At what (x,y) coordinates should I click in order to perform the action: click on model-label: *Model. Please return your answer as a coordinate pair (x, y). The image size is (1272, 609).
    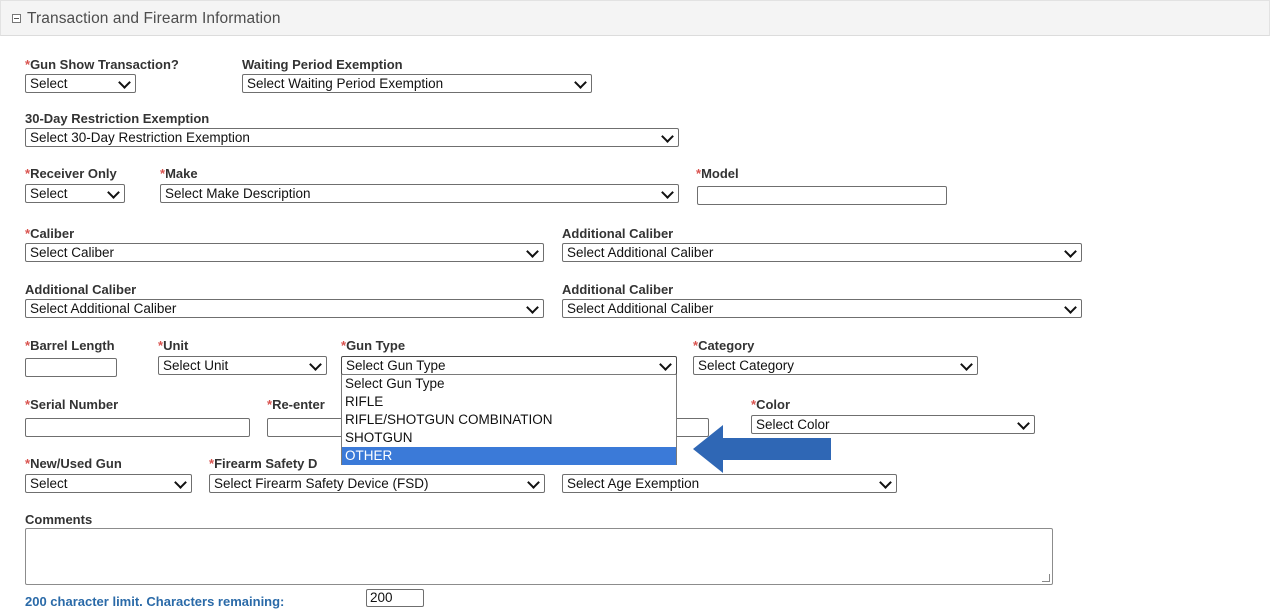
    Looking at the image, I should click on (717, 173).